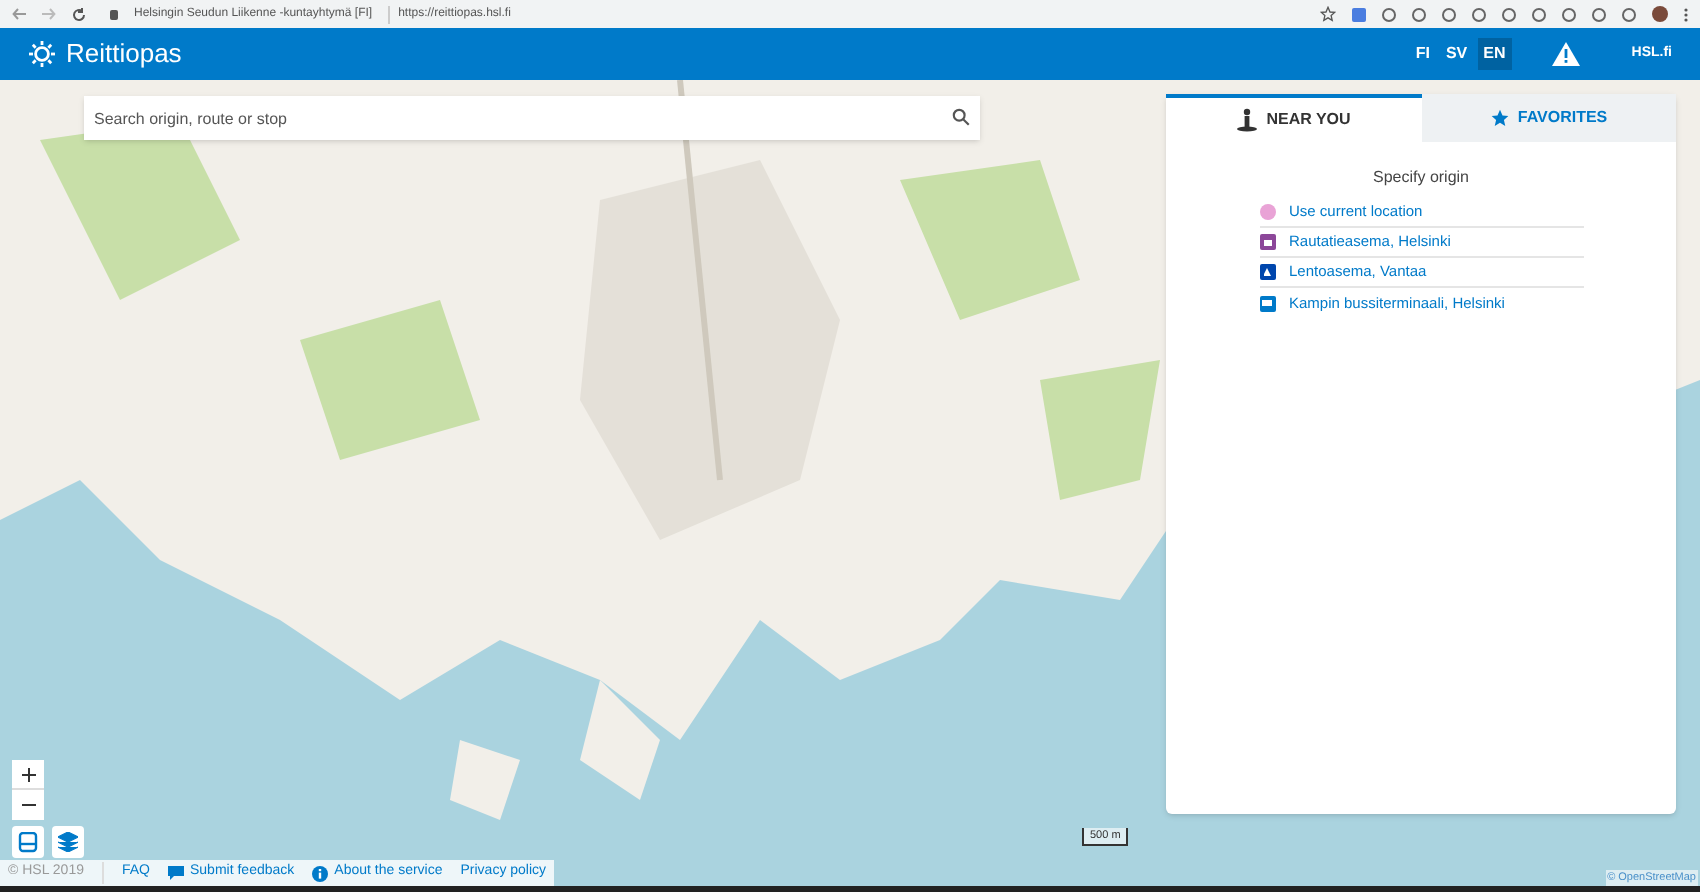  What do you see at coordinates (124, 54) in the screenshot?
I see `app-logo-text: Reittiopas` at bounding box center [124, 54].